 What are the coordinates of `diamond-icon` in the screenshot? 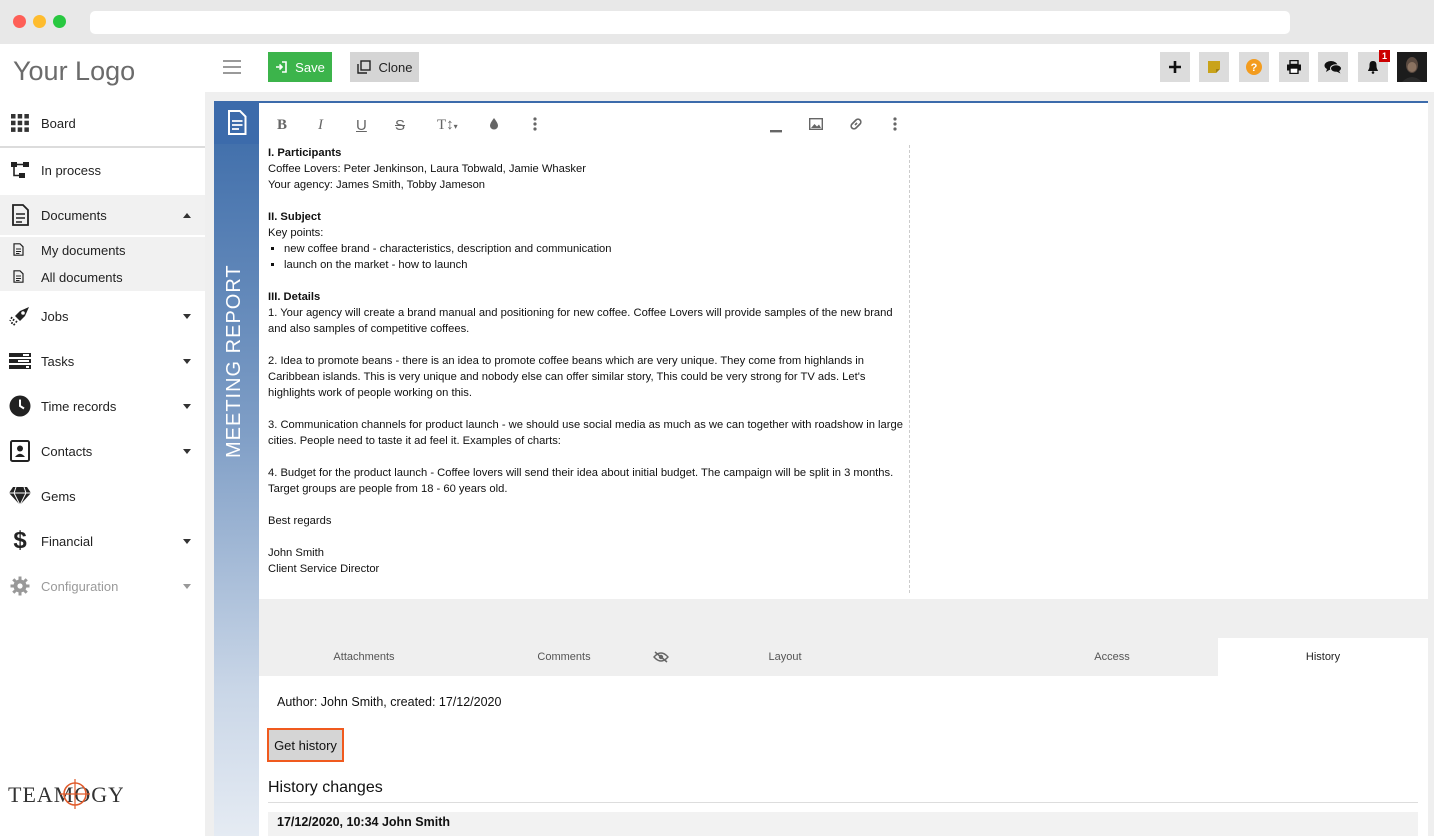 It's located at (20, 496).